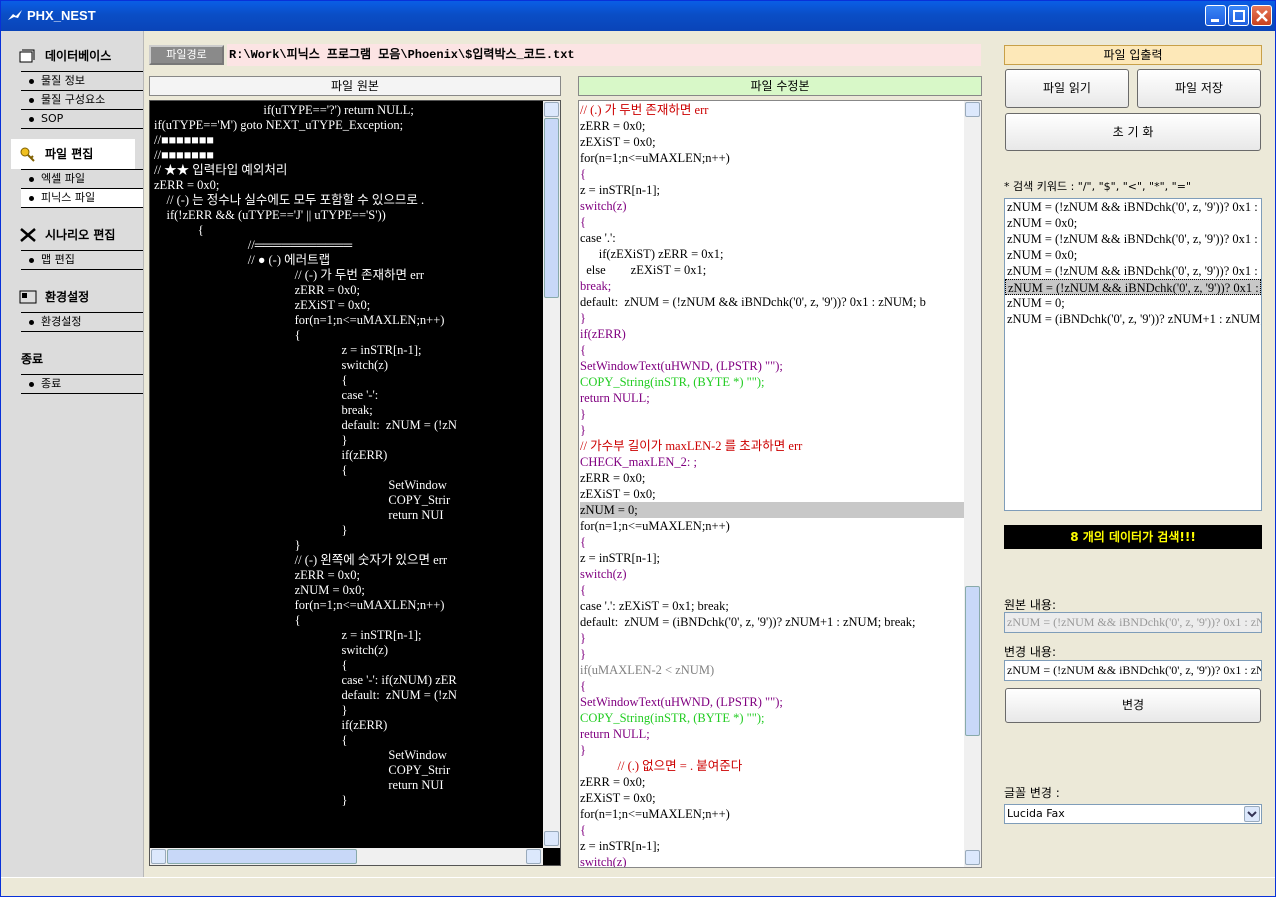  What do you see at coordinates (82, 178) in the screenshot?
I see `nav-item-excel-file: 엑셀 파일` at bounding box center [82, 178].